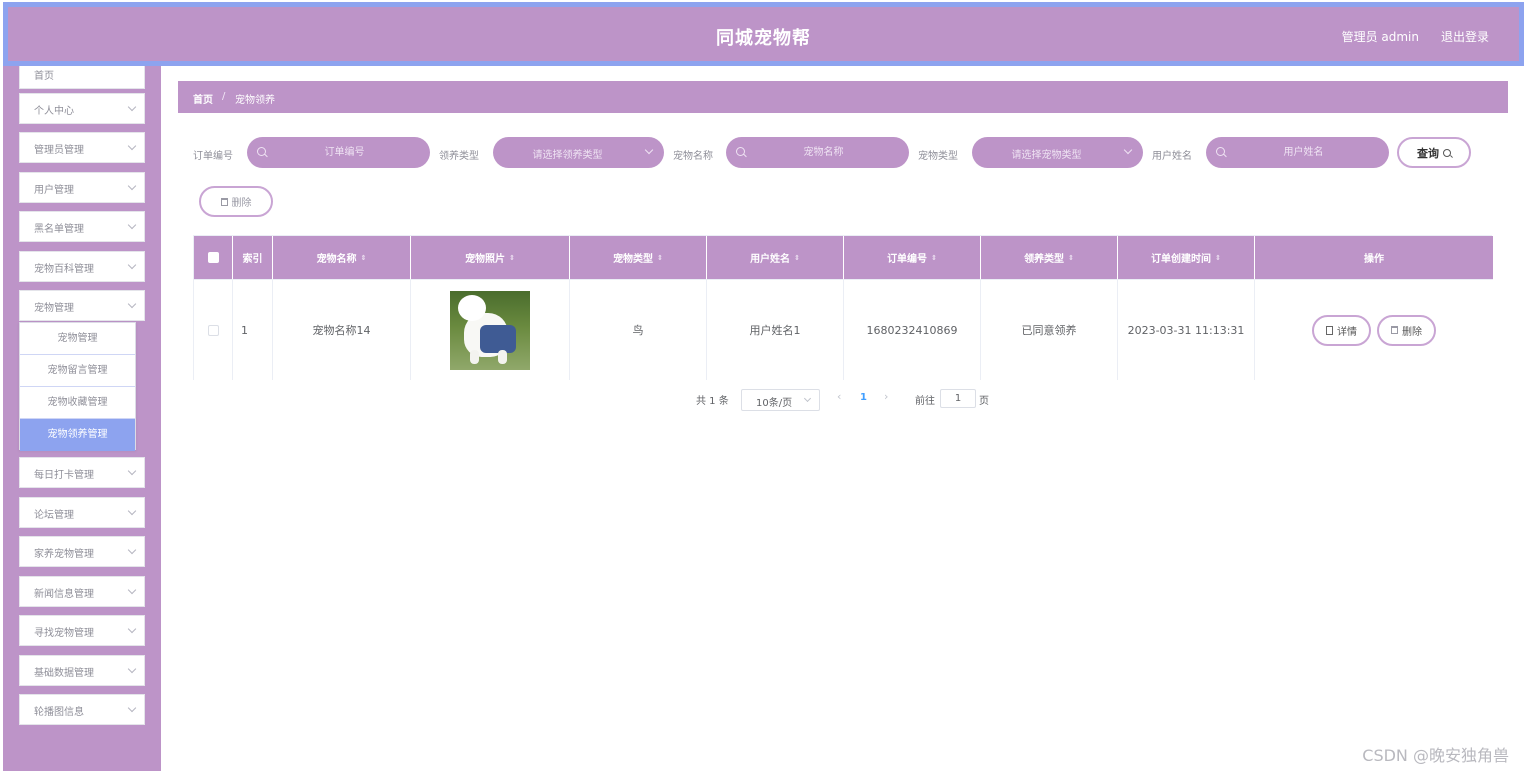 Image resolution: width=1527 pixels, height=771 pixels. What do you see at coordinates (77, 435) in the screenshot?
I see `submenu-item-pet-adoption: 宠物领养管理` at bounding box center [77, 435].